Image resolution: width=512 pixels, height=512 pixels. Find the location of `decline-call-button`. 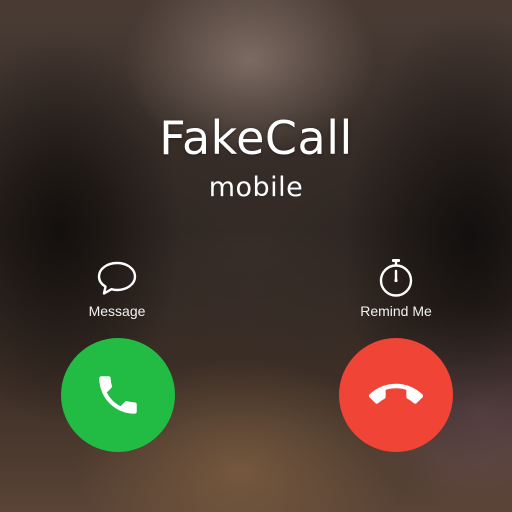

decline-call-button is located at coordinates (396, 395).